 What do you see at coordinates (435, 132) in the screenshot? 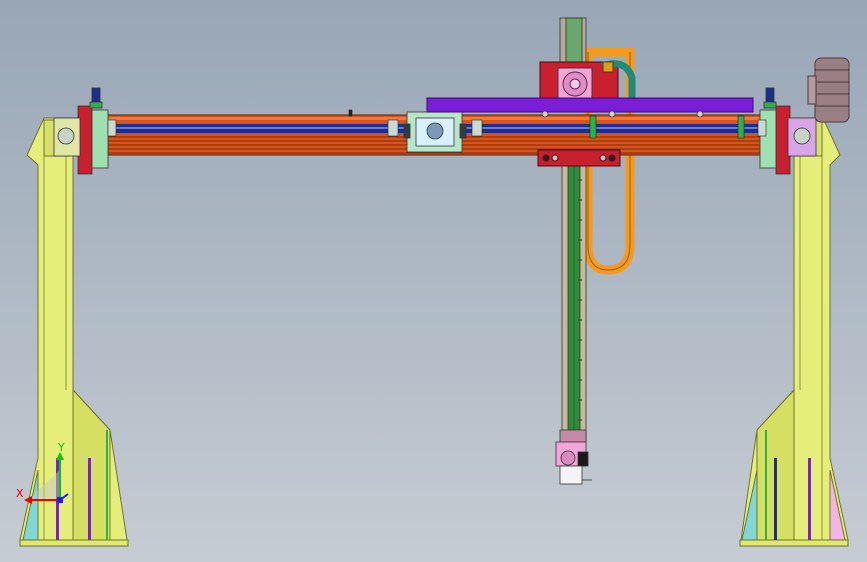
I see `center-bearing-block` at bounding box center [435, 132].